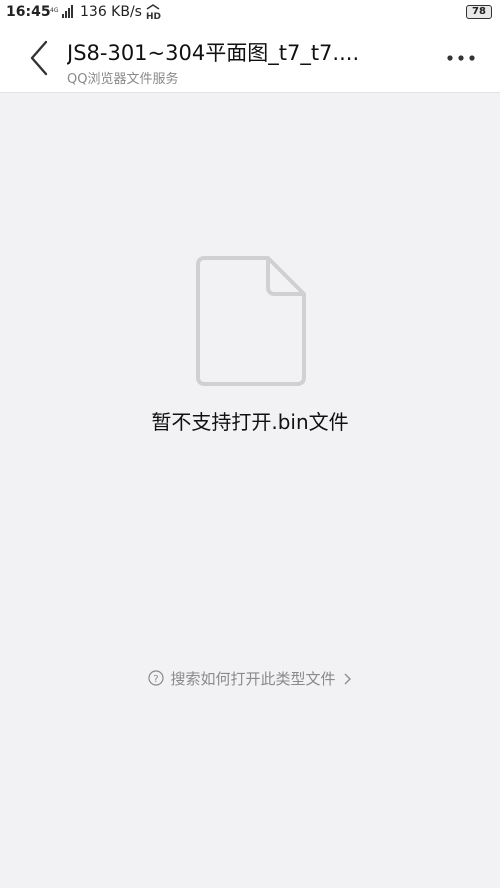 The width and height of the screenshot is (500, 888). Describe the element at coordinates (251, 321) in the screenshot. I see `document-icon` at that location.